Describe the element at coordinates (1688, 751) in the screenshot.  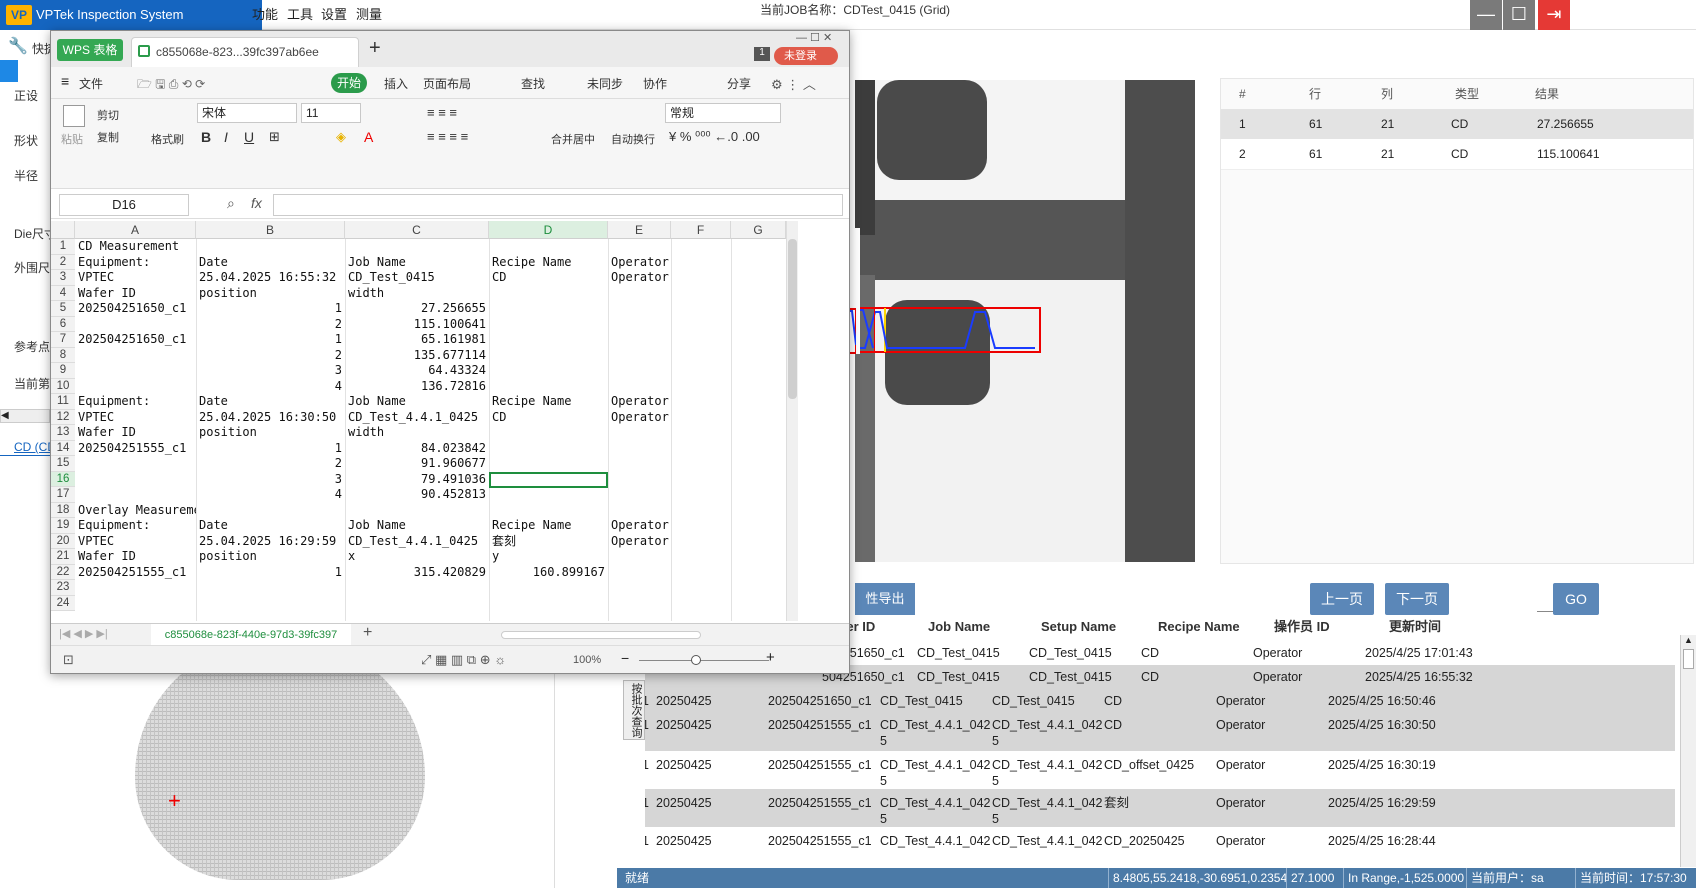
I see `records-scrollbar: ▲` at that location.